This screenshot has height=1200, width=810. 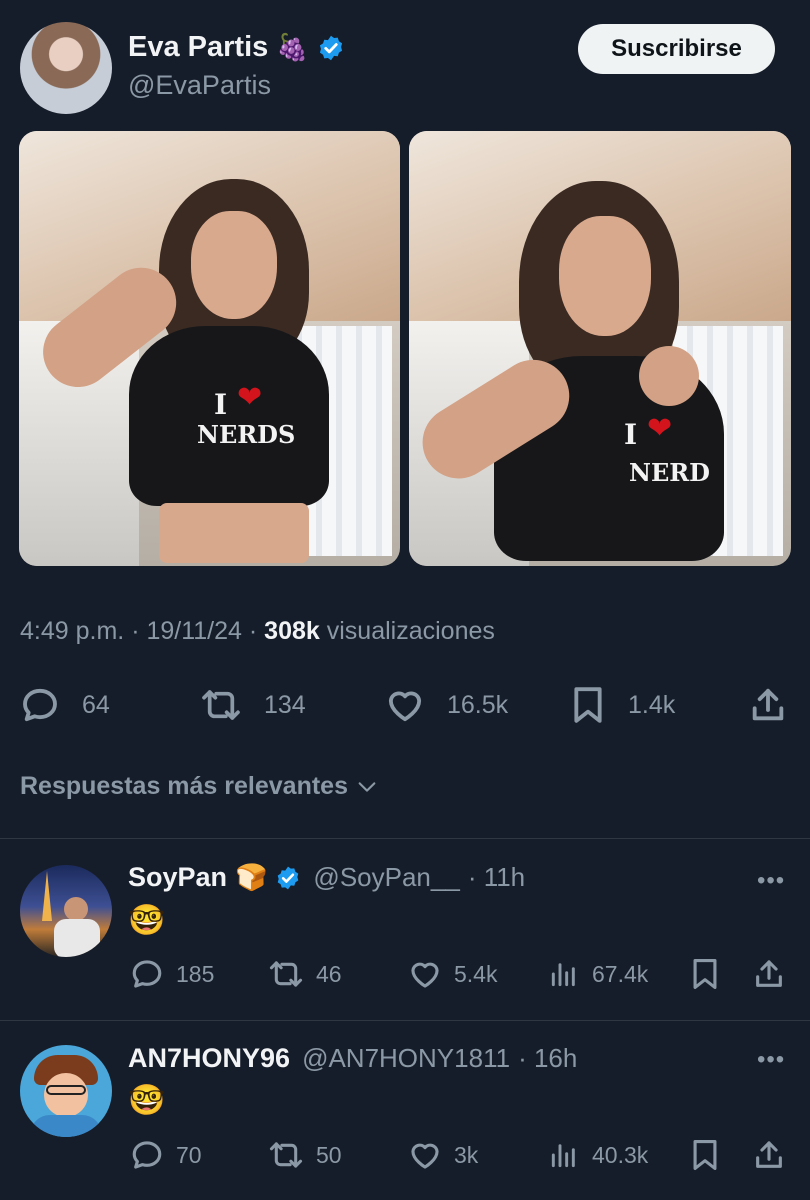 What do you see at coordinates (229, 416) in the screenshot?
I see `photo-shirt` at bounding box center [229, 416].